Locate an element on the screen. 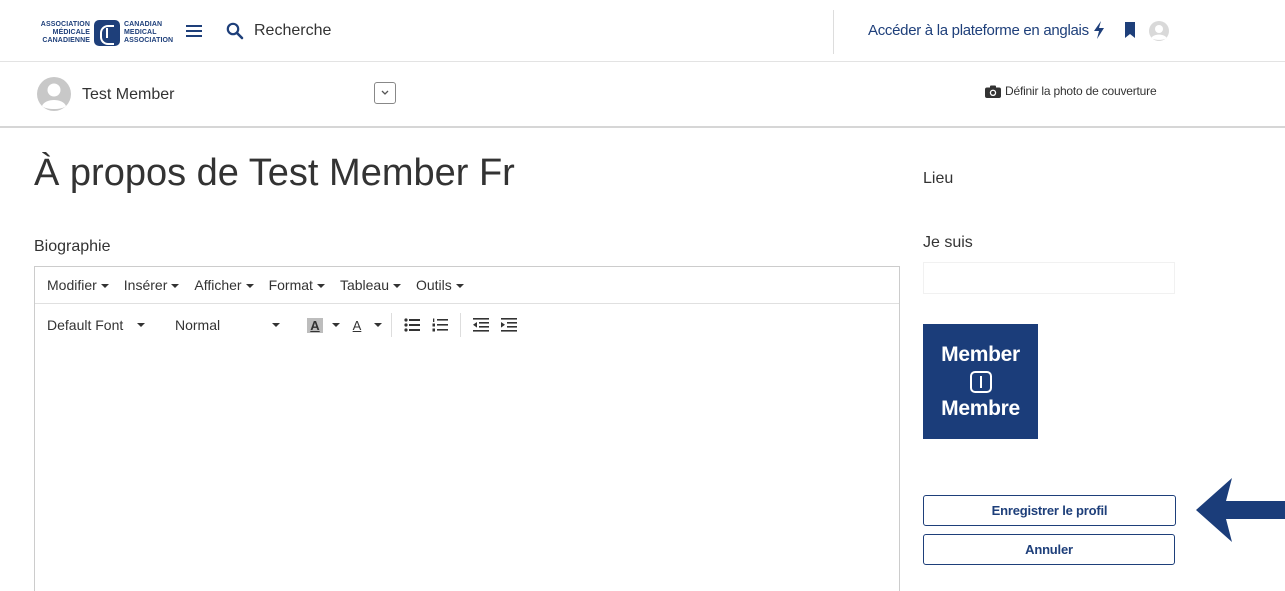 Image resolution: width=1285 pixels, height=591 pixels. logo-mark-icon is located at coordinates (107, 33).